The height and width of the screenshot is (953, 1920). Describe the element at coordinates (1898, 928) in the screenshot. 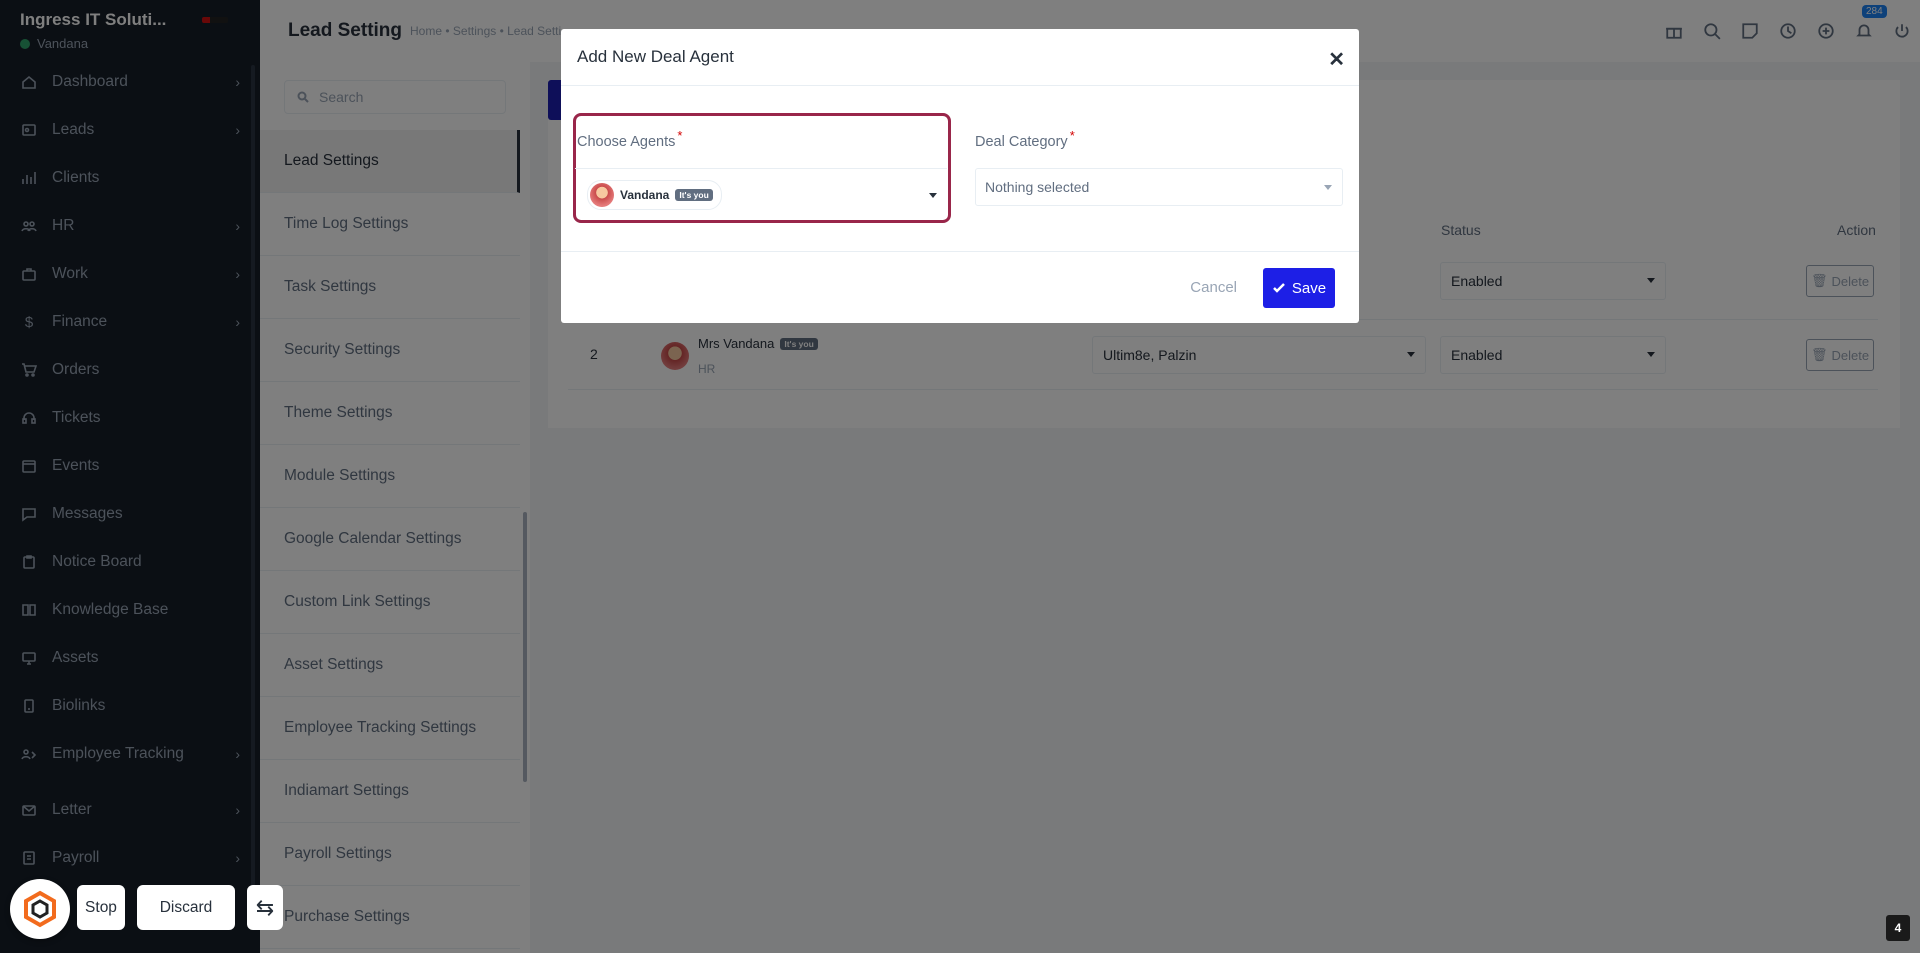

I see `page-badge: 4` at that location.